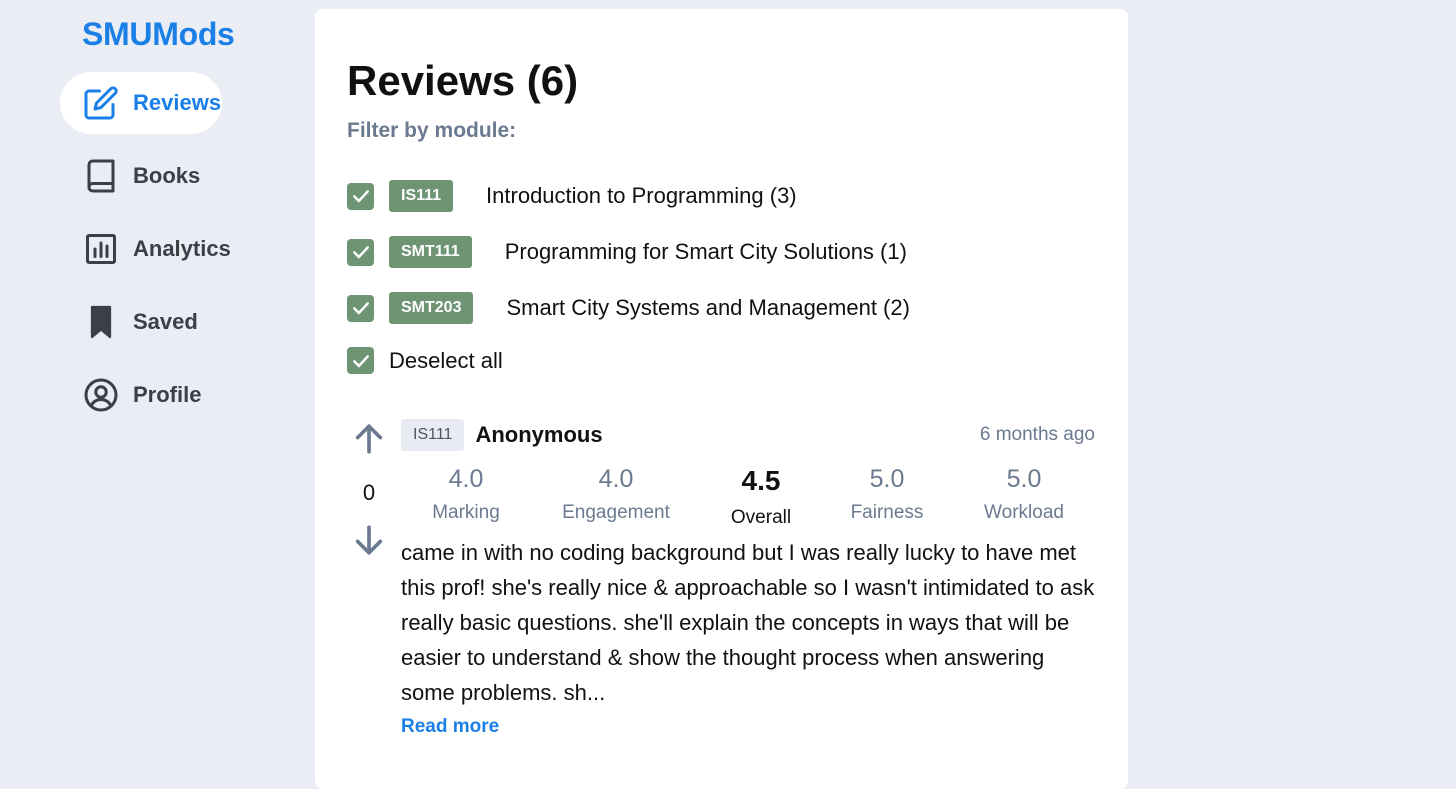  Describe the element at coordinates (616, 512) in the screenshot. I see `rating-label: Engagement` at that location.